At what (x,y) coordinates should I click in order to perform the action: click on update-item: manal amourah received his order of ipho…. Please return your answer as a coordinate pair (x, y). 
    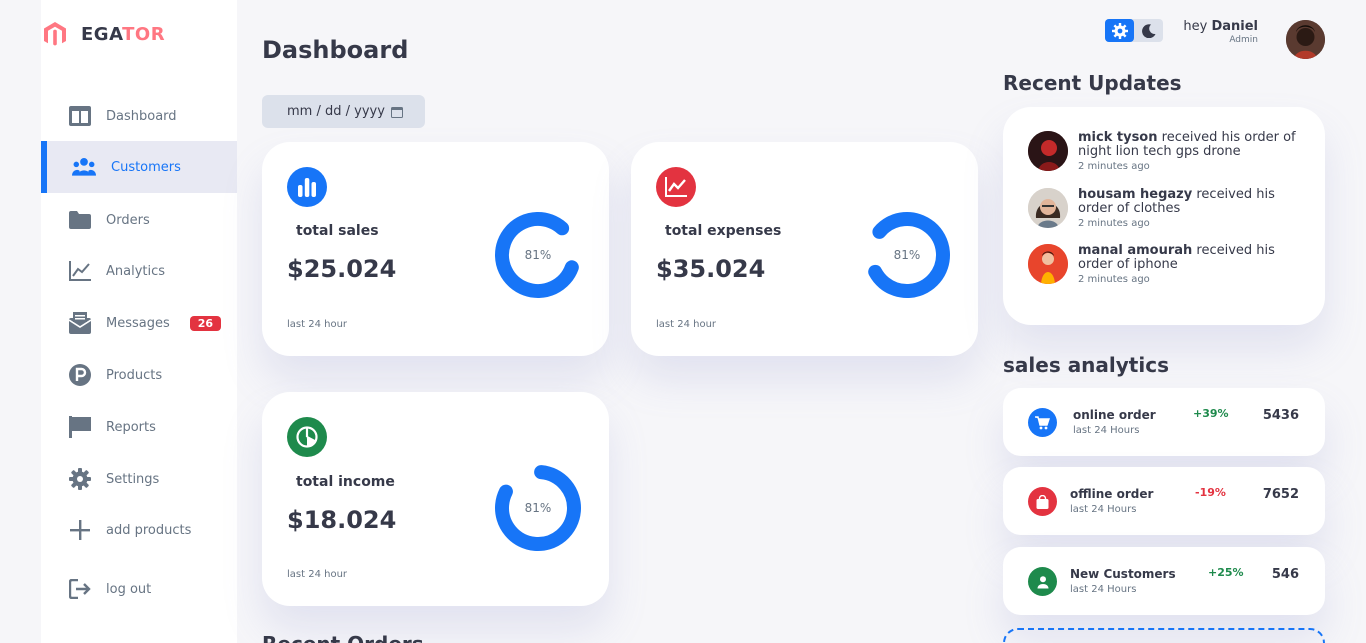
    Looking at the image, I should click on (1168, 264).